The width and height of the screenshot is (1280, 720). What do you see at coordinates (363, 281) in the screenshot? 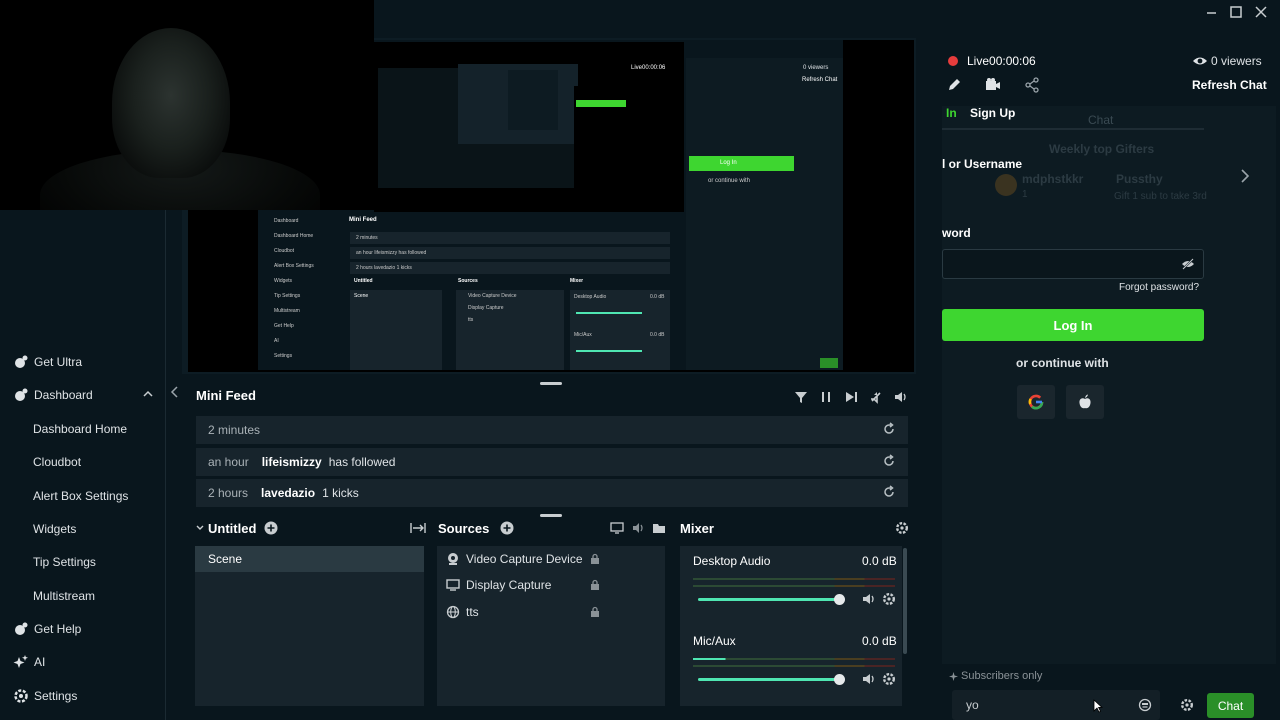
I see `nested-untitled: Untitled` at bounding box center [363, 281].